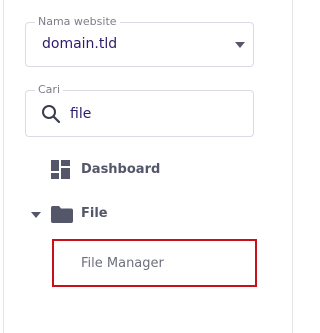  What do you see at coordinates (51, 114) in the screenshot?
I see `search-icon` at bounding box center [51, 114].